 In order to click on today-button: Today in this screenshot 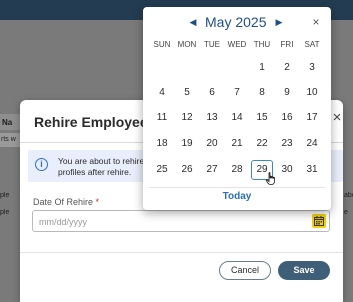, I will do `click(237, 196)`.